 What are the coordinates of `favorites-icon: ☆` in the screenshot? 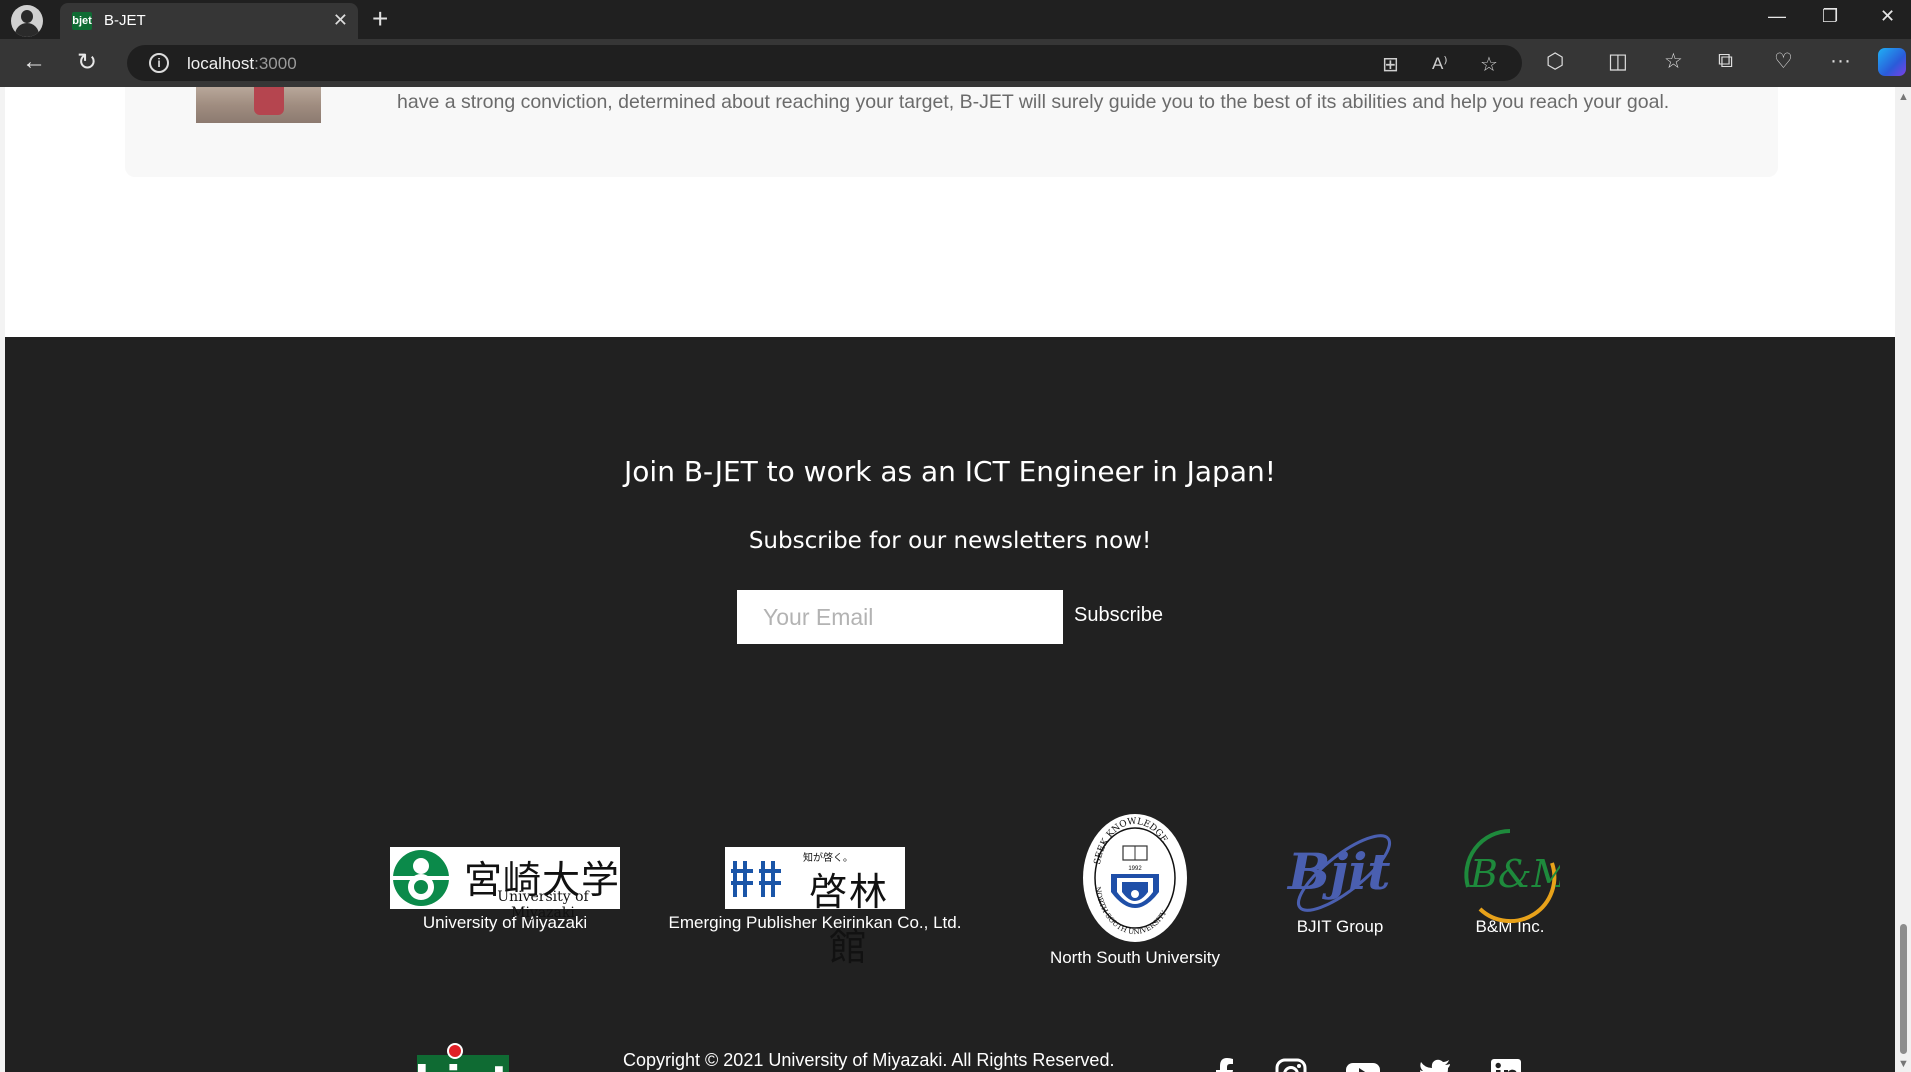 It's located at (1673, 61).